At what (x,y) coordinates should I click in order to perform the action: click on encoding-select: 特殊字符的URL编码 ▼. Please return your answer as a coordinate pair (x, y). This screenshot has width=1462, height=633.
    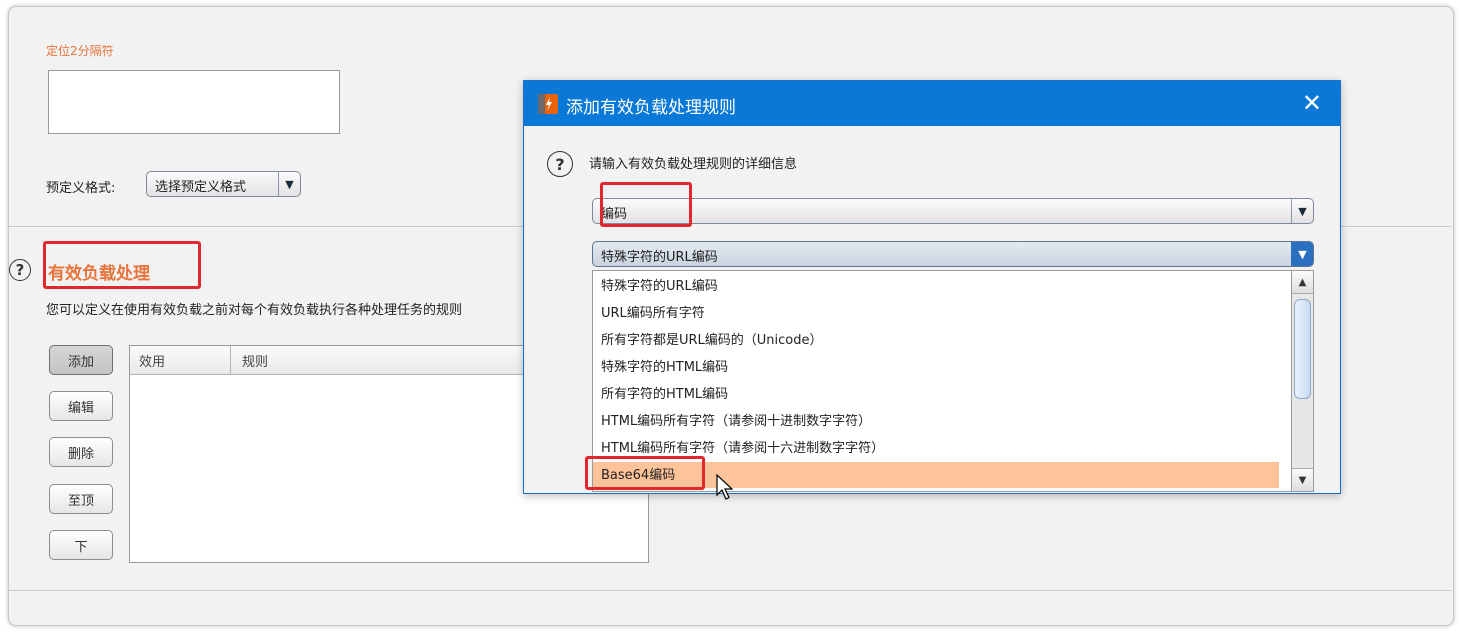
    Looking at the image, I should click on (953, 254).